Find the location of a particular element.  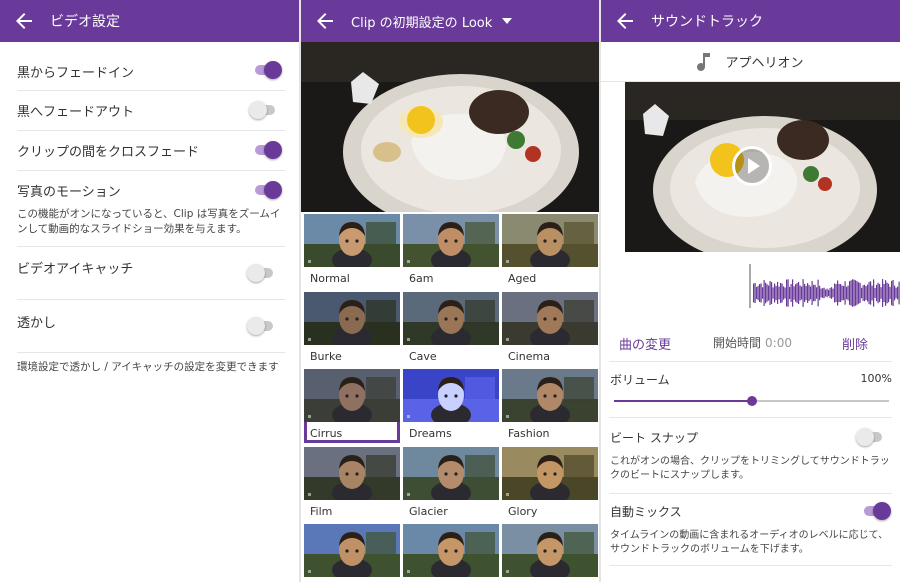

look-name: Normal is located at coordinates (330, 278).